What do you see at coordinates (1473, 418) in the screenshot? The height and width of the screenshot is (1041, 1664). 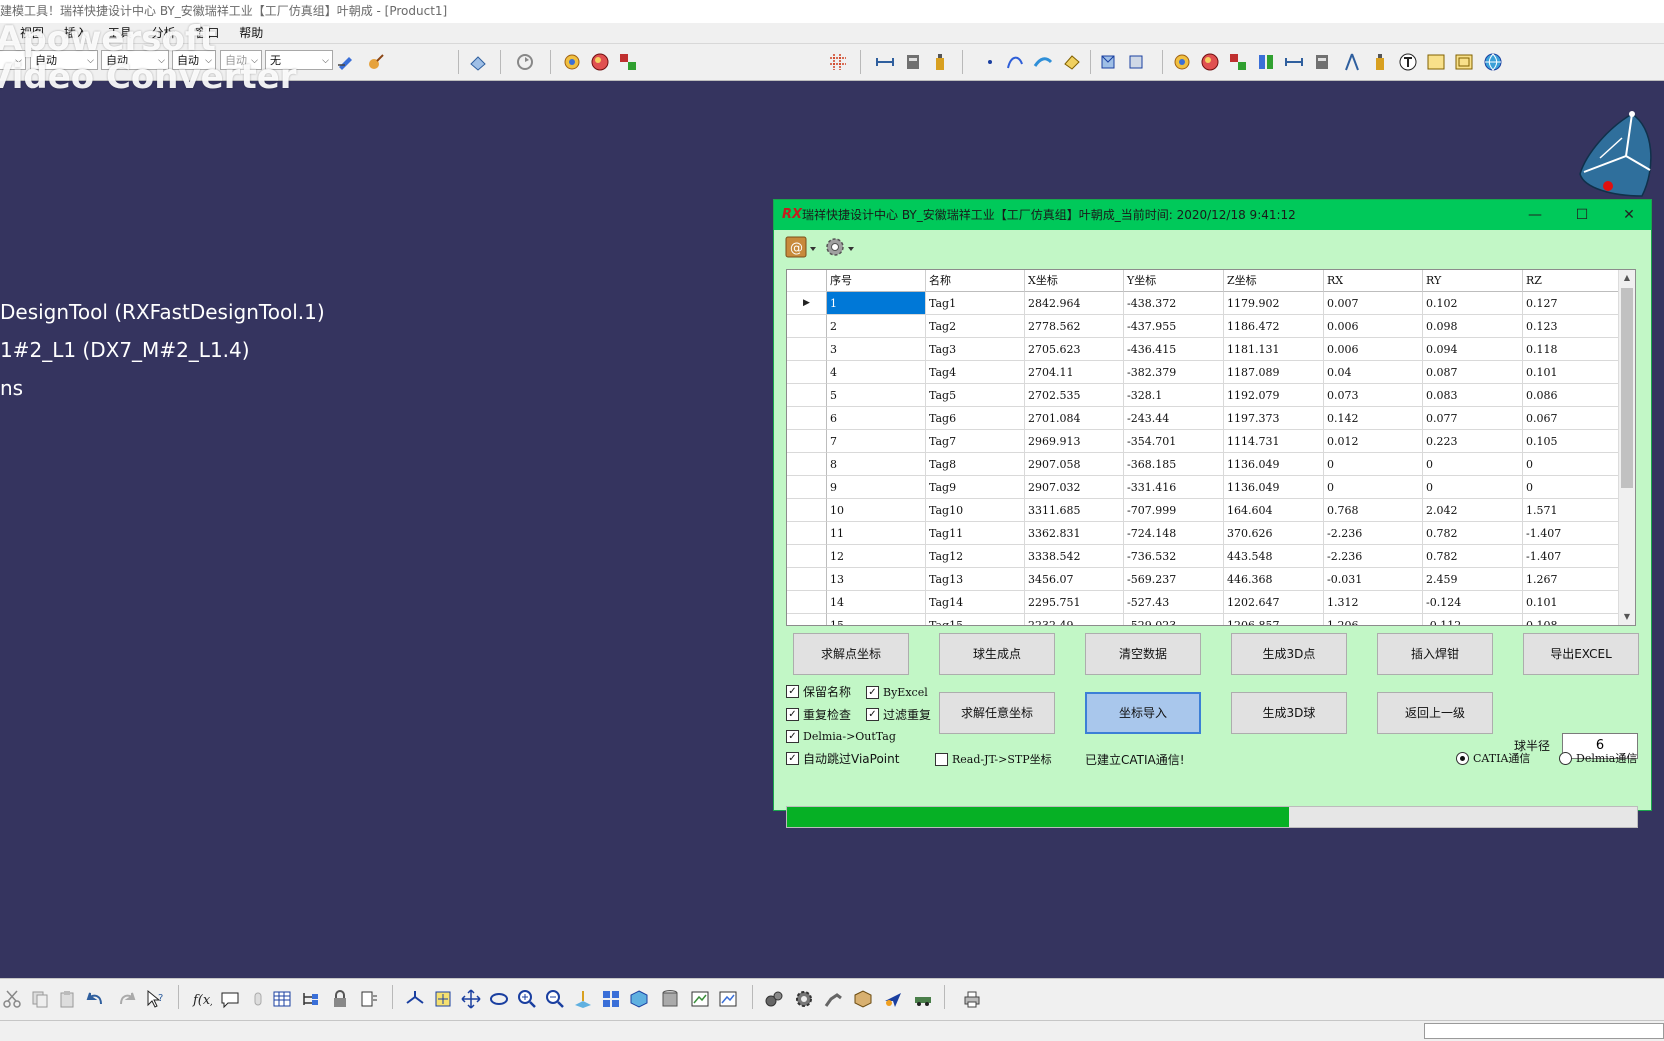 I see `cell-ry: 0.077` at bounding box center [1473, 418].